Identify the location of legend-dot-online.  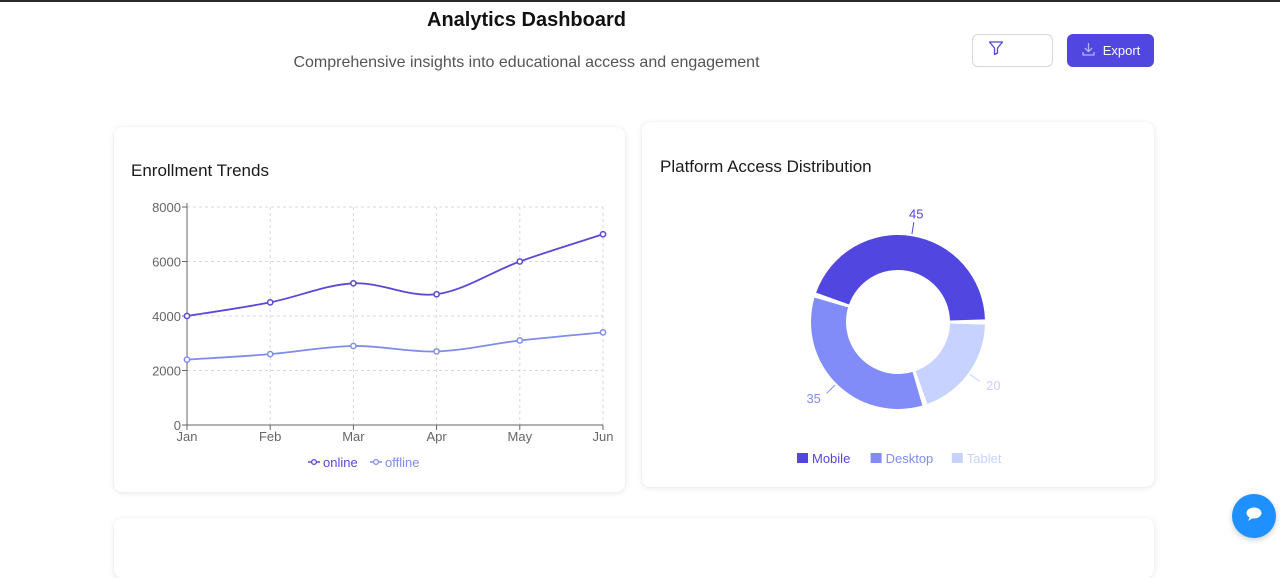
(314, 462).